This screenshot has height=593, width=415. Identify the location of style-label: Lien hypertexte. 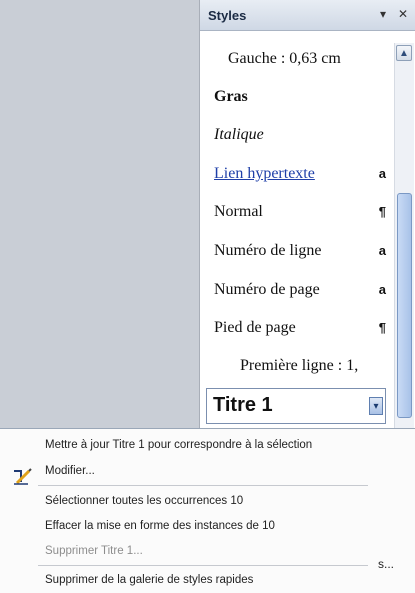
(264, 173).